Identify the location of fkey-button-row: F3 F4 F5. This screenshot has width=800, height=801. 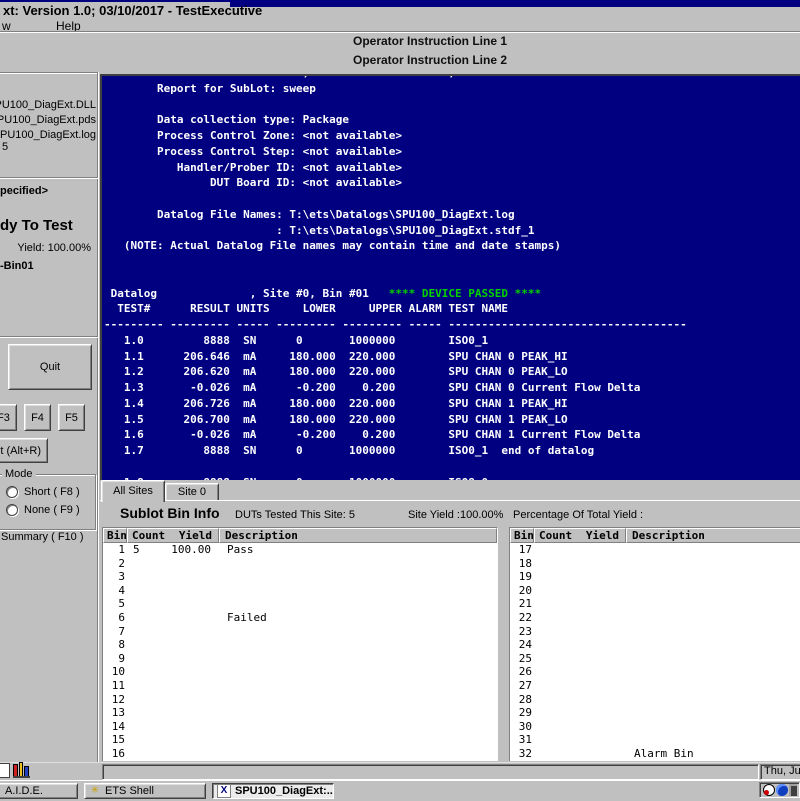
(50, 417).